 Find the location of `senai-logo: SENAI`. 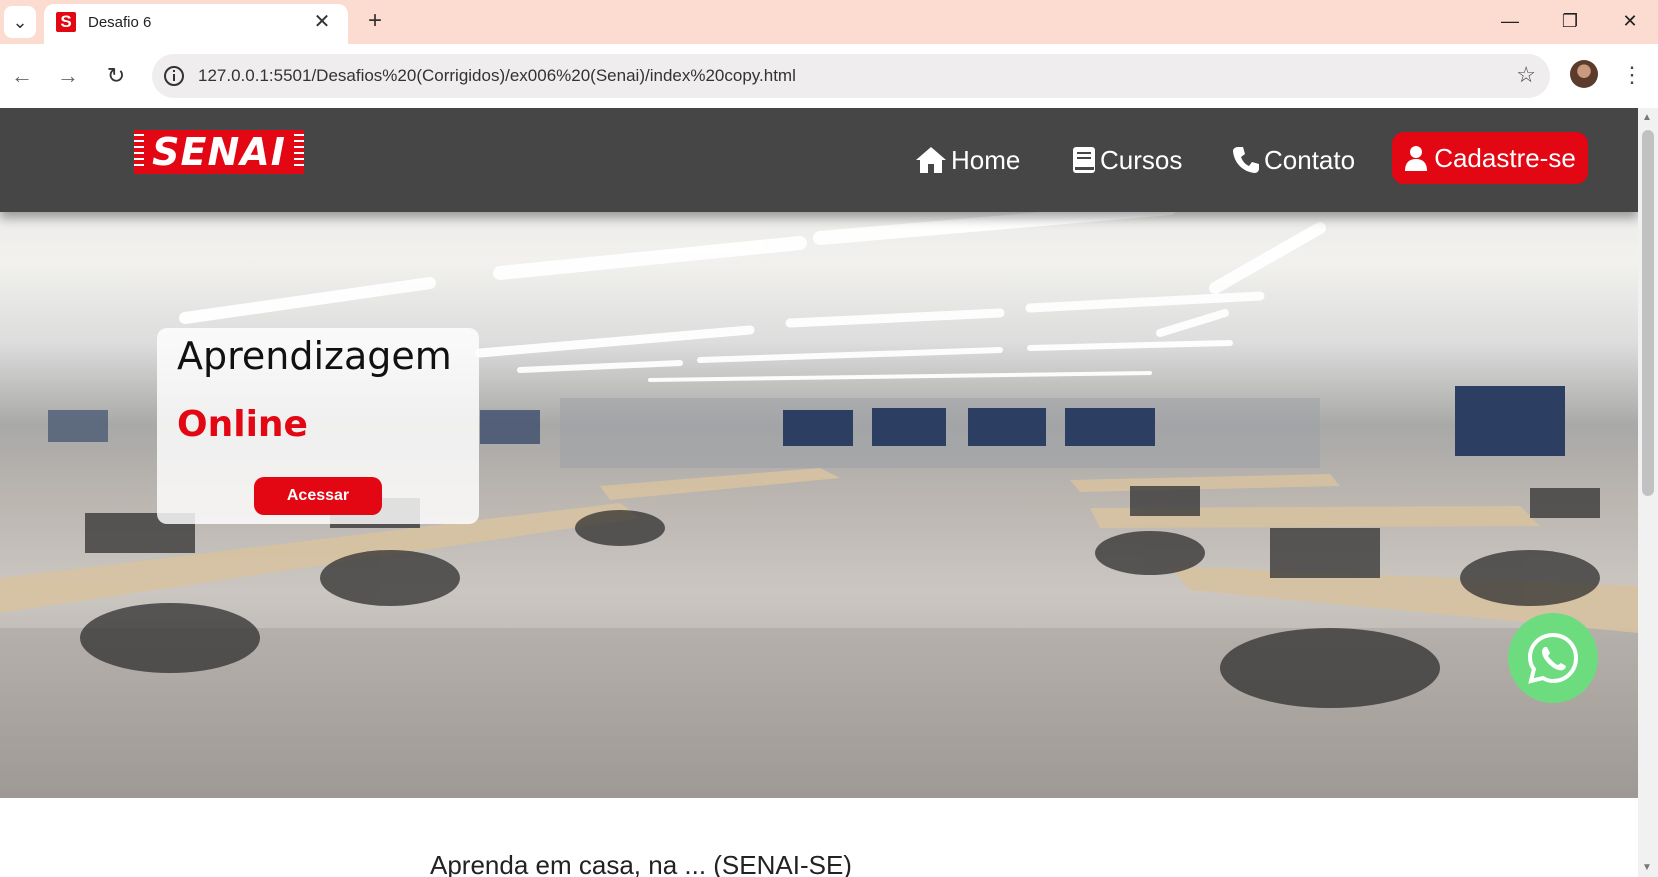

senai-logo: SENAI is located at coordinates (219, 152).